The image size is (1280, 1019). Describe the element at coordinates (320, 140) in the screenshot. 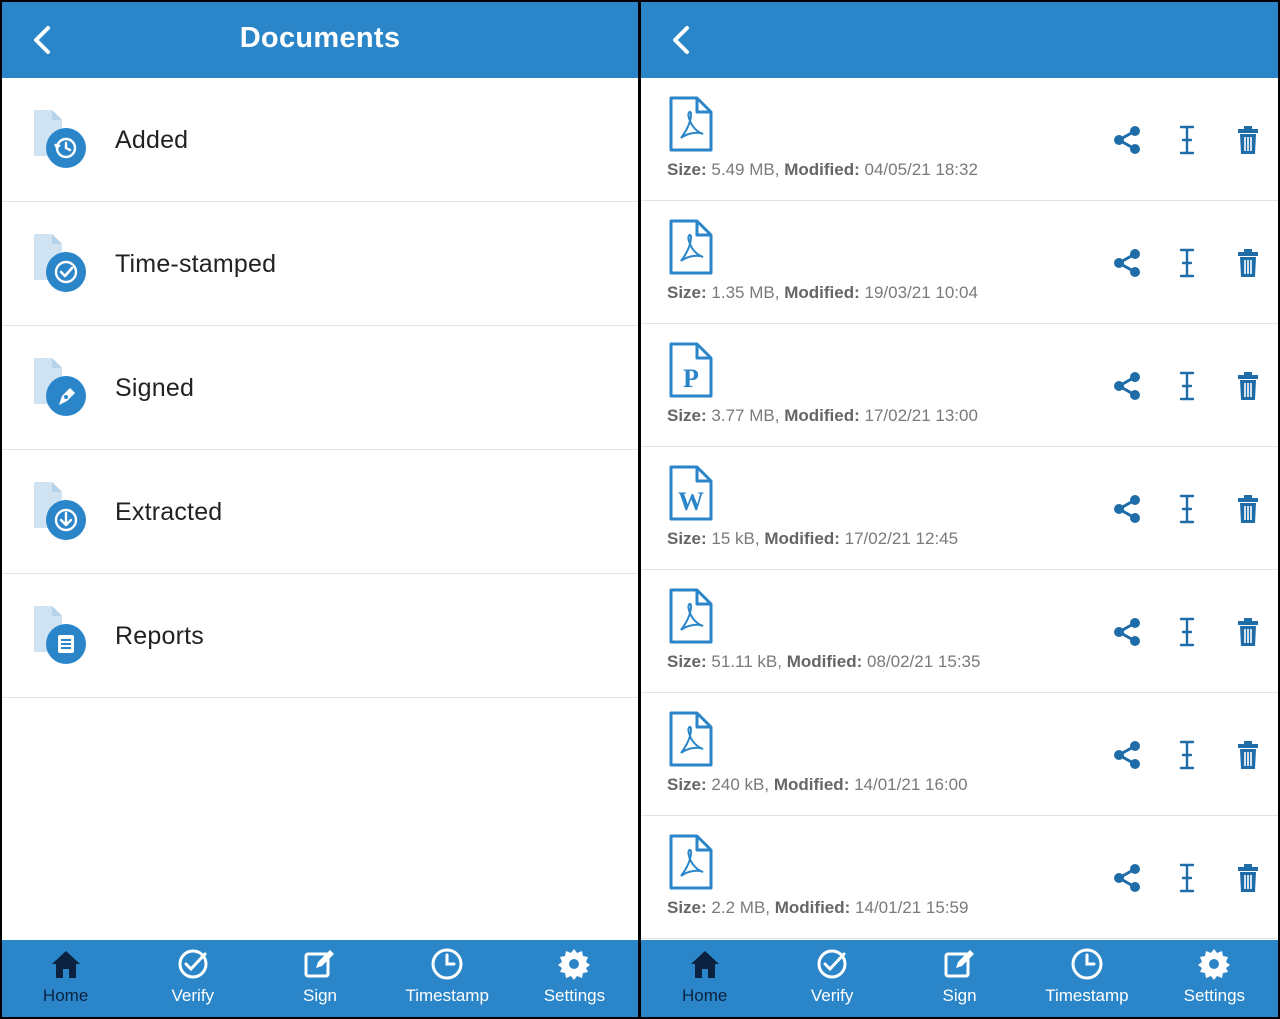

I see `category-item: Added` at that location.